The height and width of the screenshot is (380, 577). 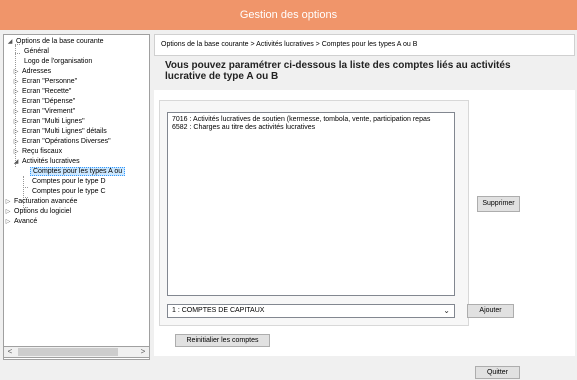 I want to click on tree-item-avance: ▷ Avancé, so click(x=21, y=221).